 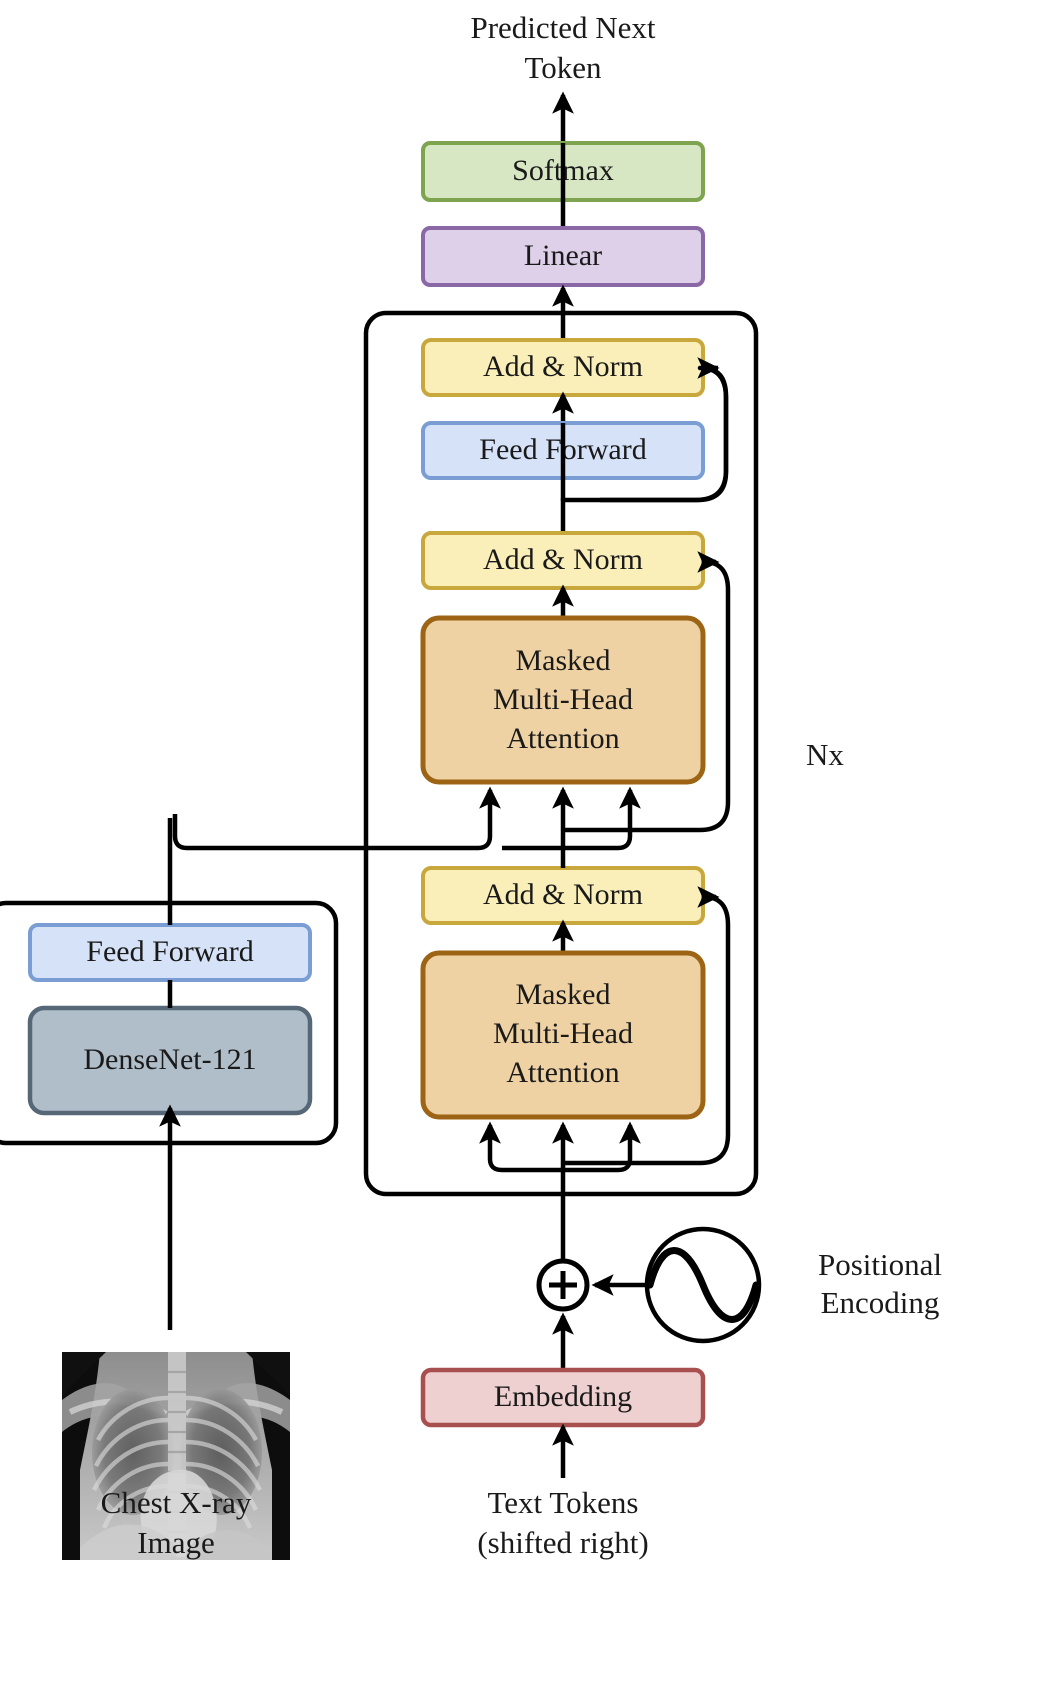 I want to click on self-attention-label-line1: Masked, so click(x=563, y=994).